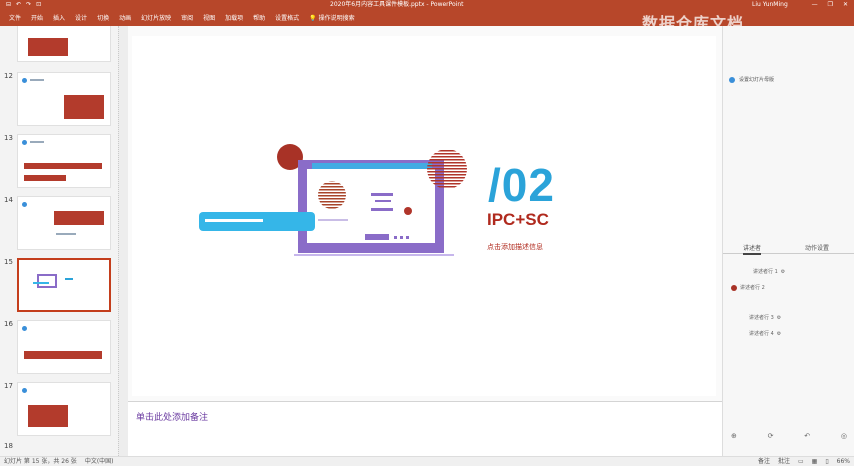  I want to click on document-title: 2020年6月内容工具课件模板.pptx - PowerPoint, so click(397, 4).